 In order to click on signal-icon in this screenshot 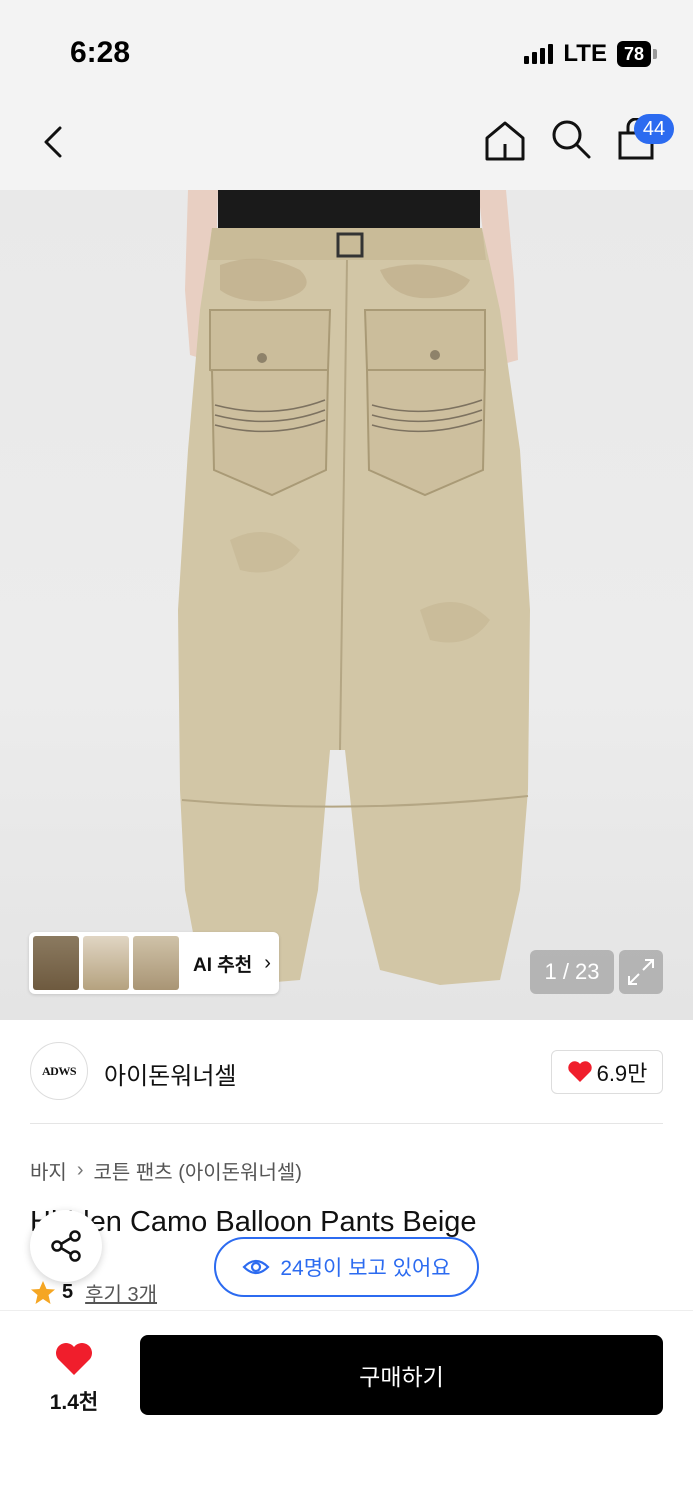, I will do `click(539, 54)`.